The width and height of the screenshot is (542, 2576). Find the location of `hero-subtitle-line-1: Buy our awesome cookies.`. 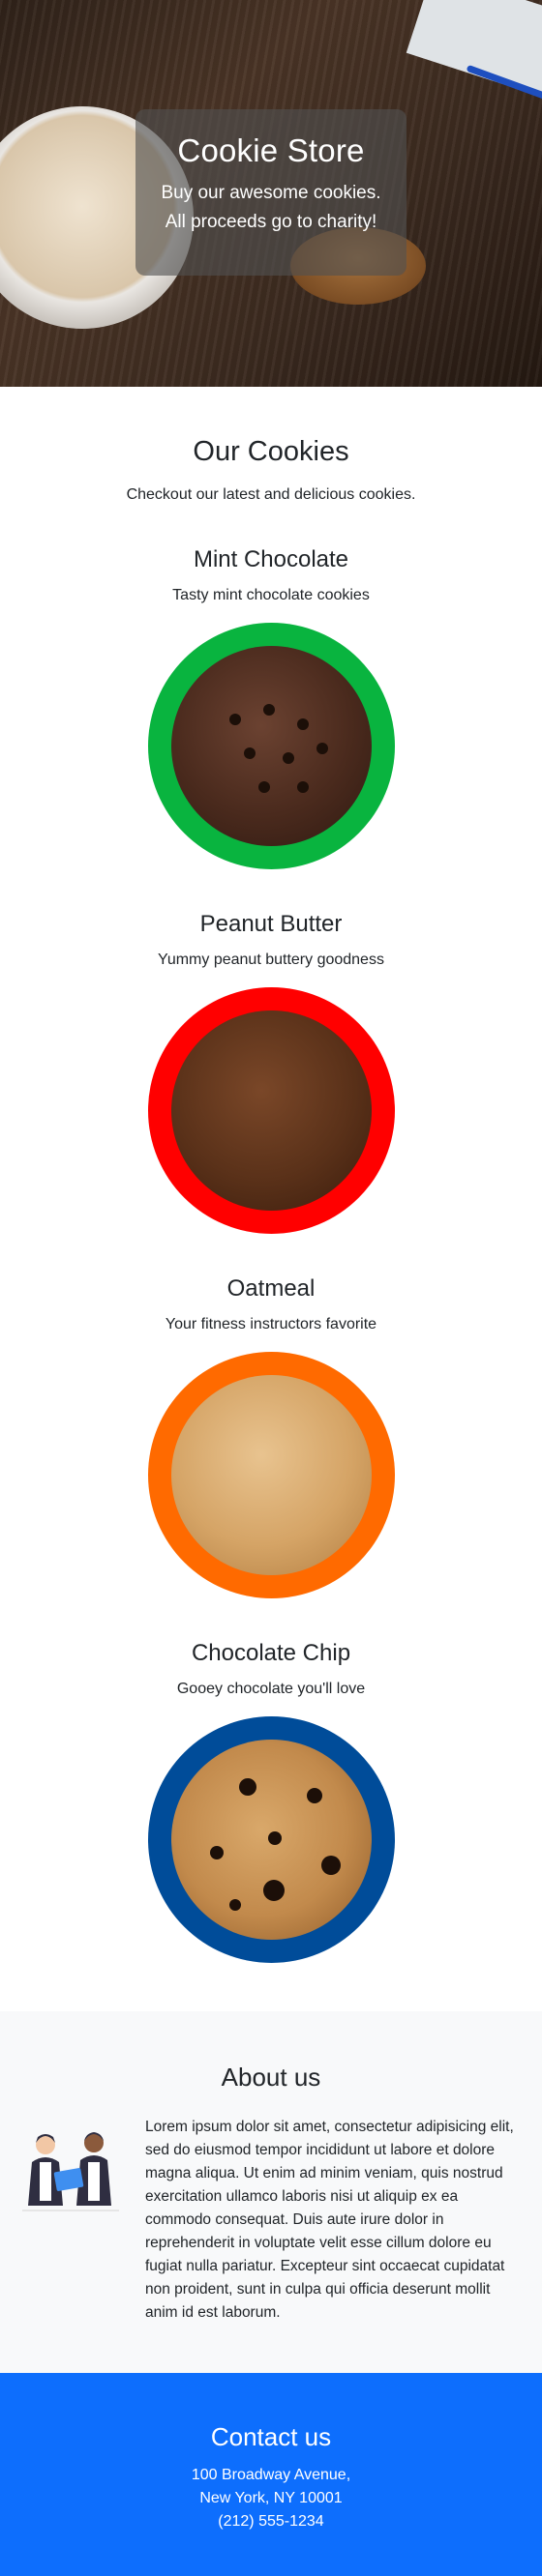

hero-subtitle-line-1: Buy our awesome cookies. is located at coordinates (271, 193).